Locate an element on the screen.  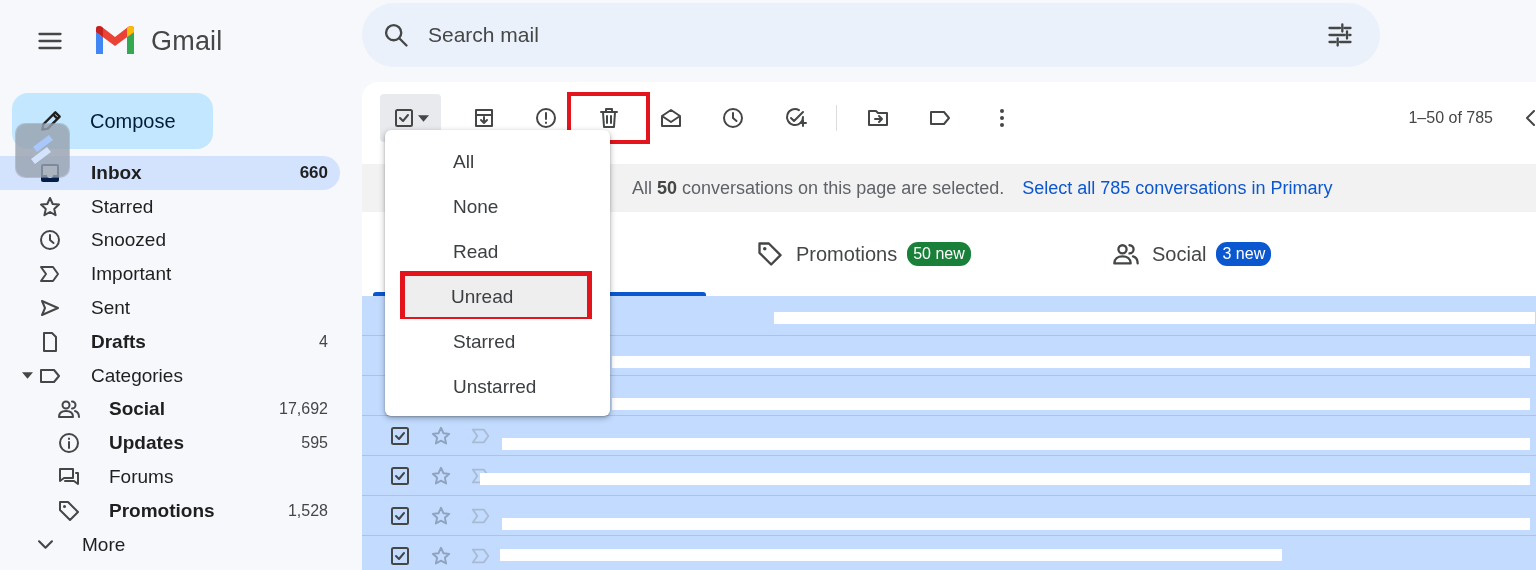
menu-item: Unstarred is located at coordinates (497, 386).